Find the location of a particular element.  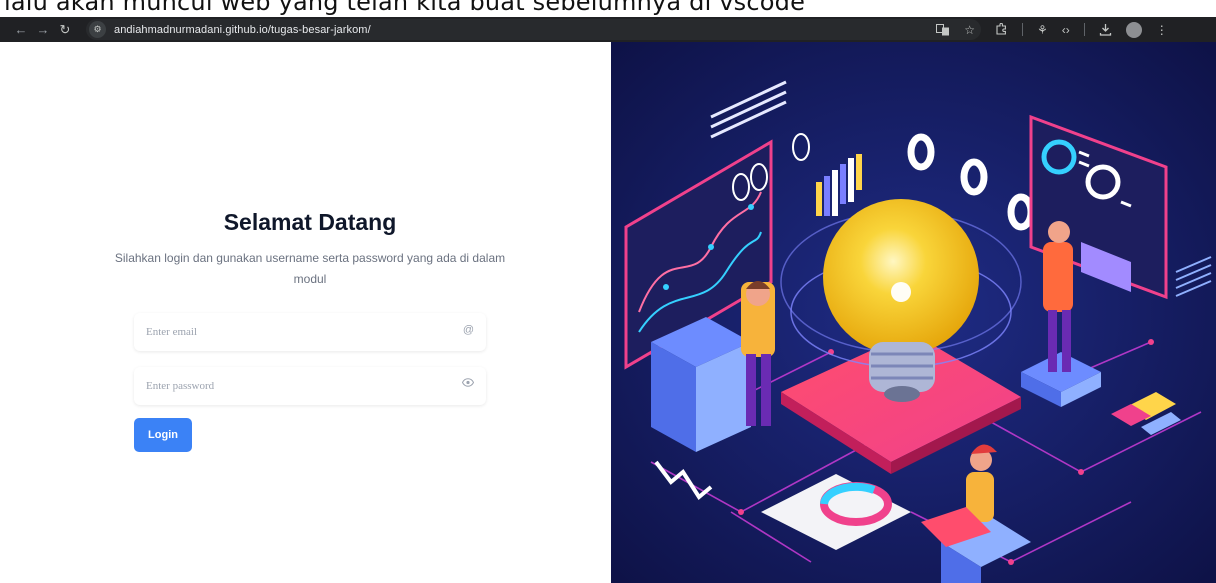

eye-icon is located at coordinates (468, 384).